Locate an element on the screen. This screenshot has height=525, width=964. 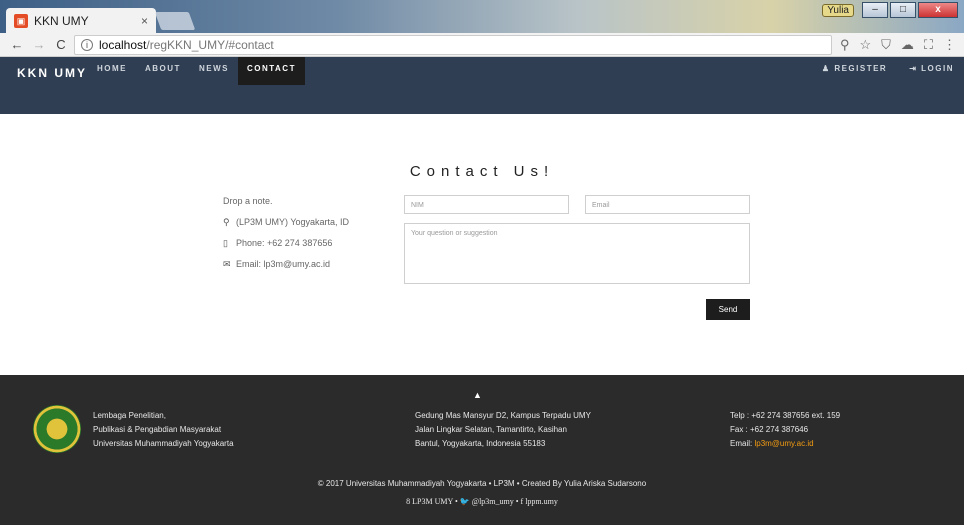
send-button: Send is located at coordinates (728, 309).